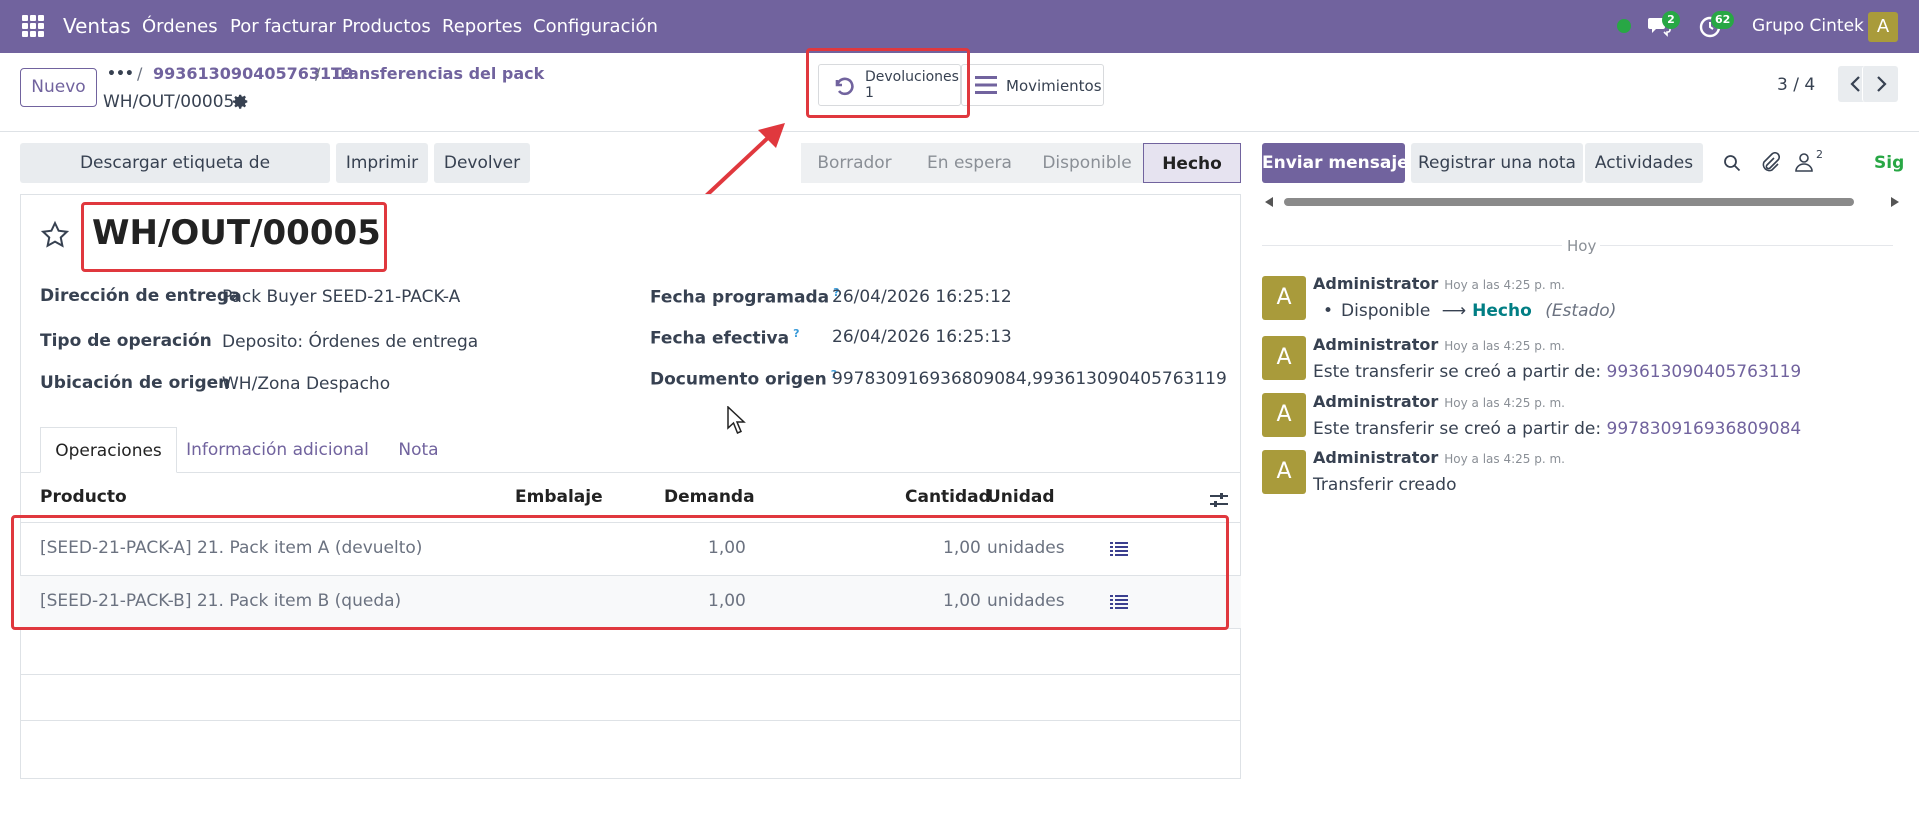 The image size is (1919, 830). Describe the element at coordinates (1029, 379) in the screenshot. I see `field-source-document: 997830916936809084,993613090405763119` at that location.